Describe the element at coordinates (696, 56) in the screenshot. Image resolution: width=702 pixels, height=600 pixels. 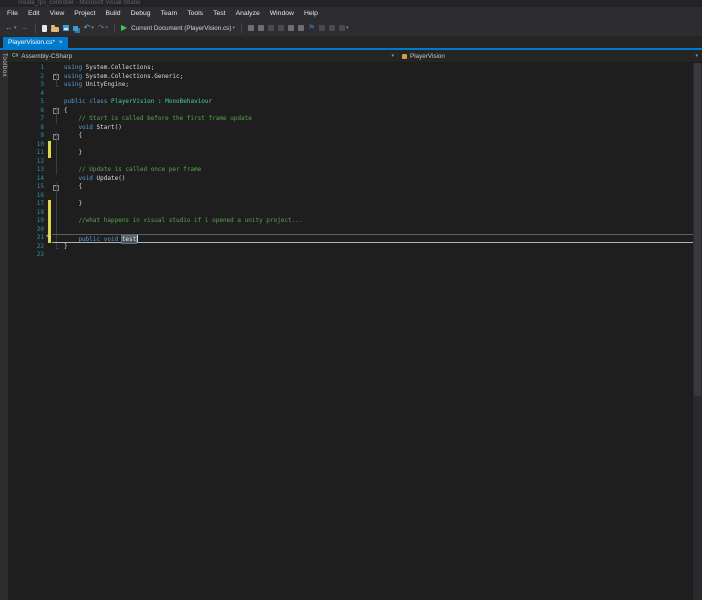
I see `type-dropdown-caret-icon: ▾` at that location.